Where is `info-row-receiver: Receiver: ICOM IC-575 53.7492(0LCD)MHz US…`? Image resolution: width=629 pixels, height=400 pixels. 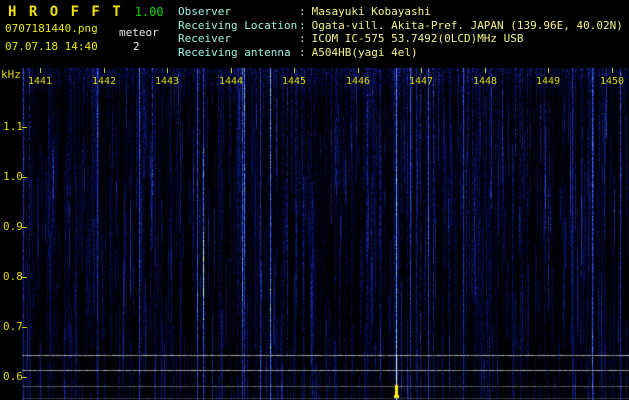 info-row-receiver: Receiver: ICOM IC-575 53.7492(0LCD)MHz US… is located at coordinates (400, 39).